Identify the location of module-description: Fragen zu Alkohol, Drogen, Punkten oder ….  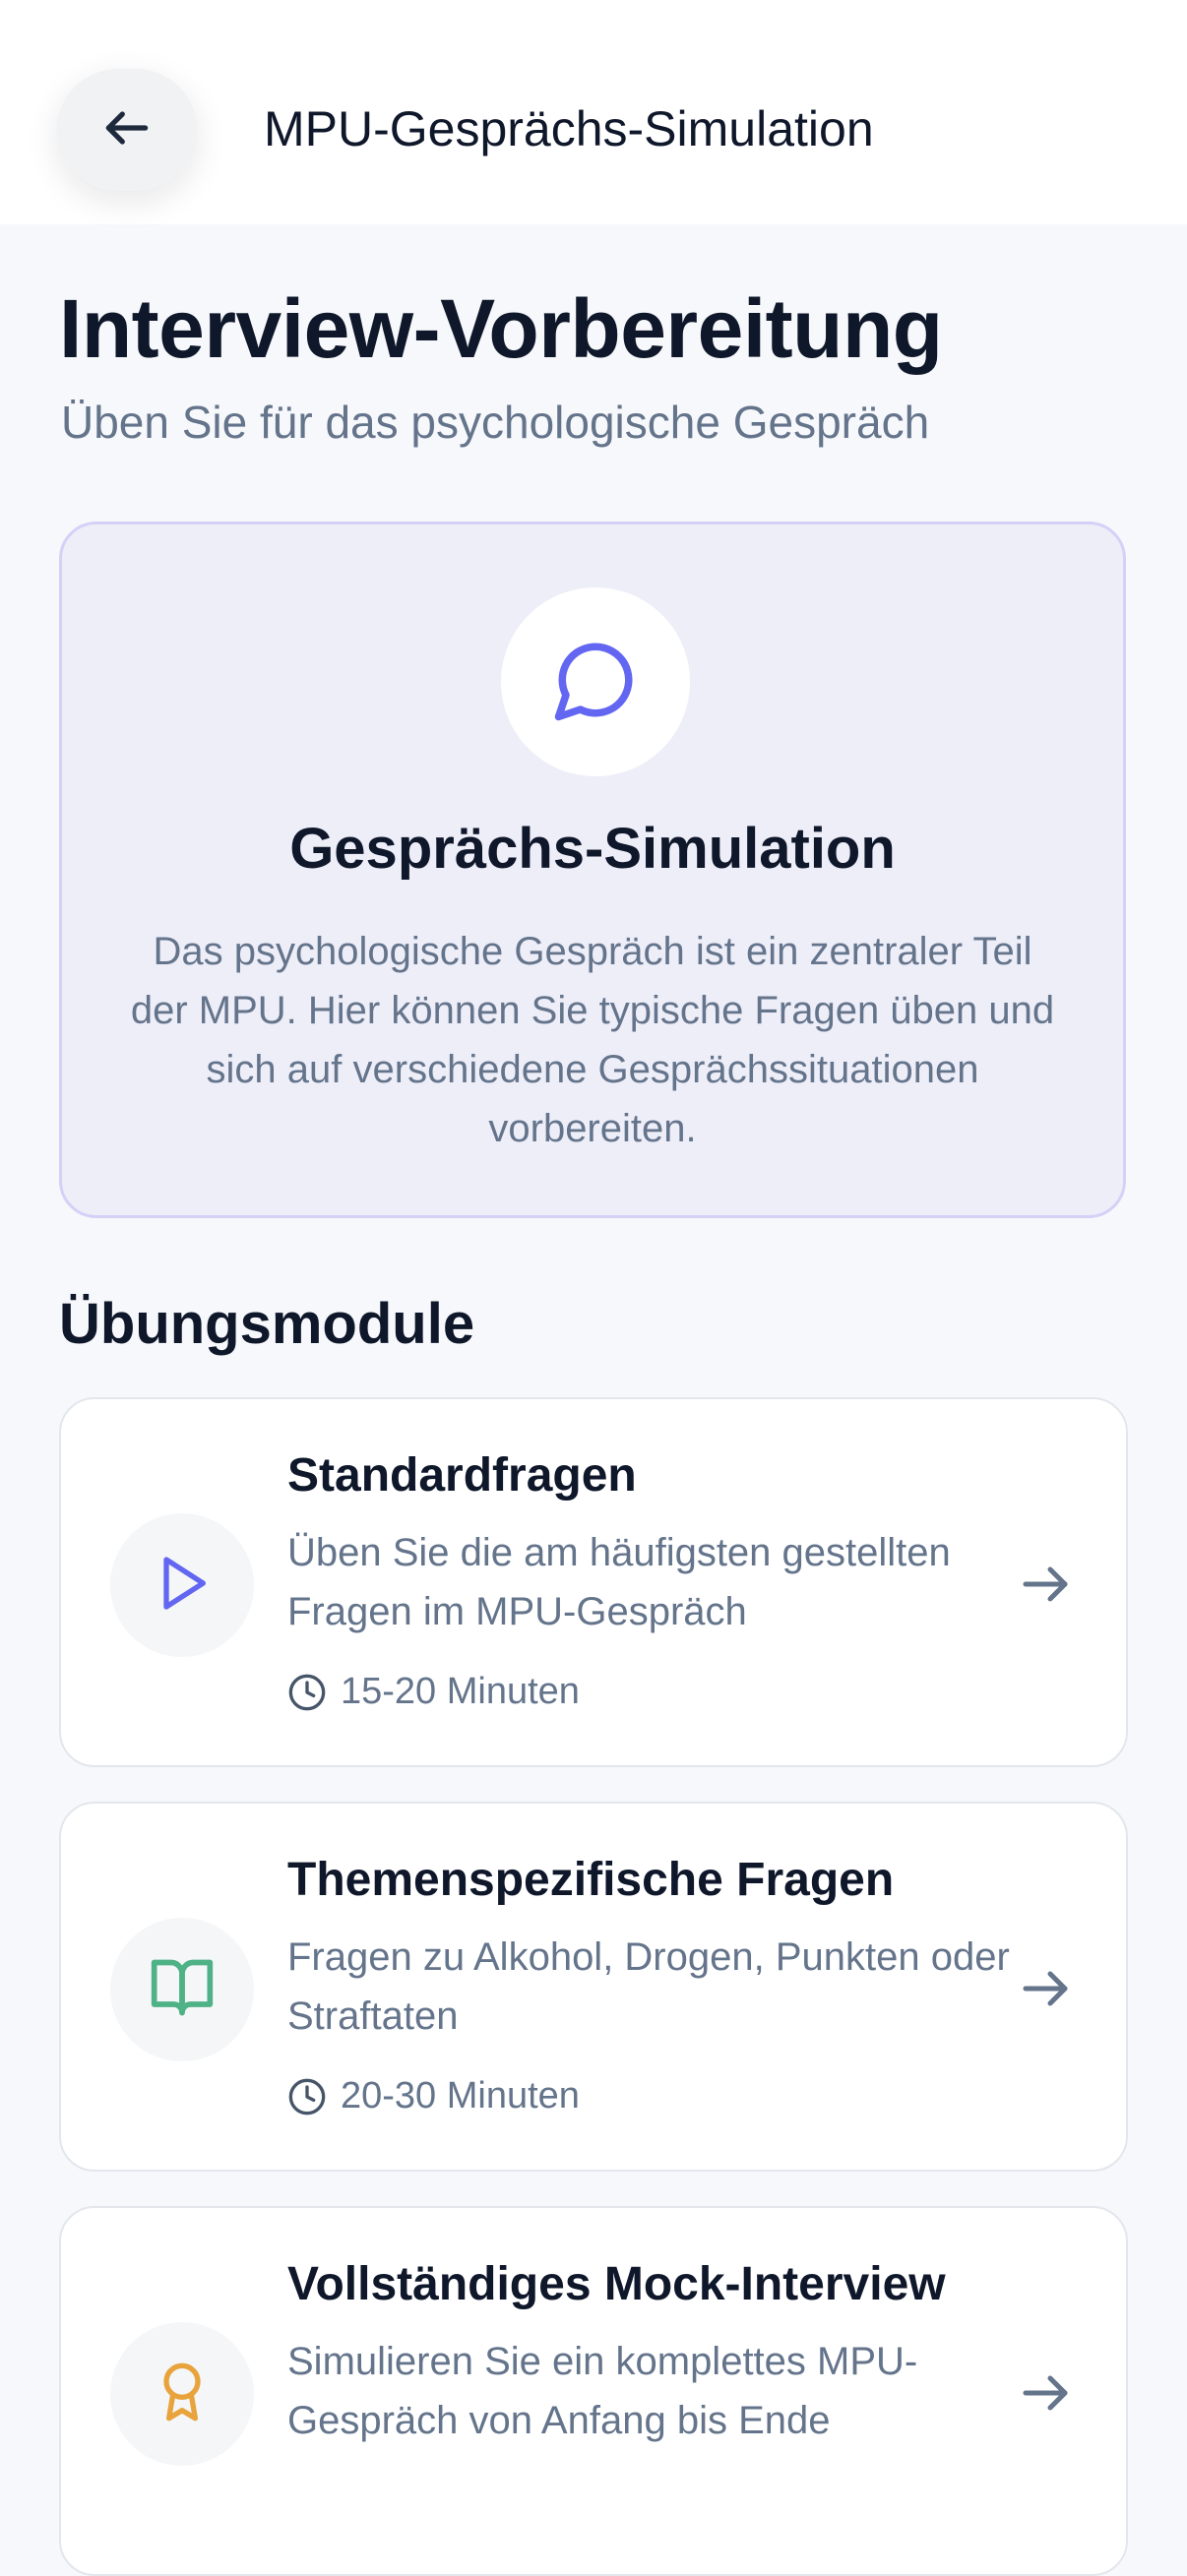
(648, 1986).